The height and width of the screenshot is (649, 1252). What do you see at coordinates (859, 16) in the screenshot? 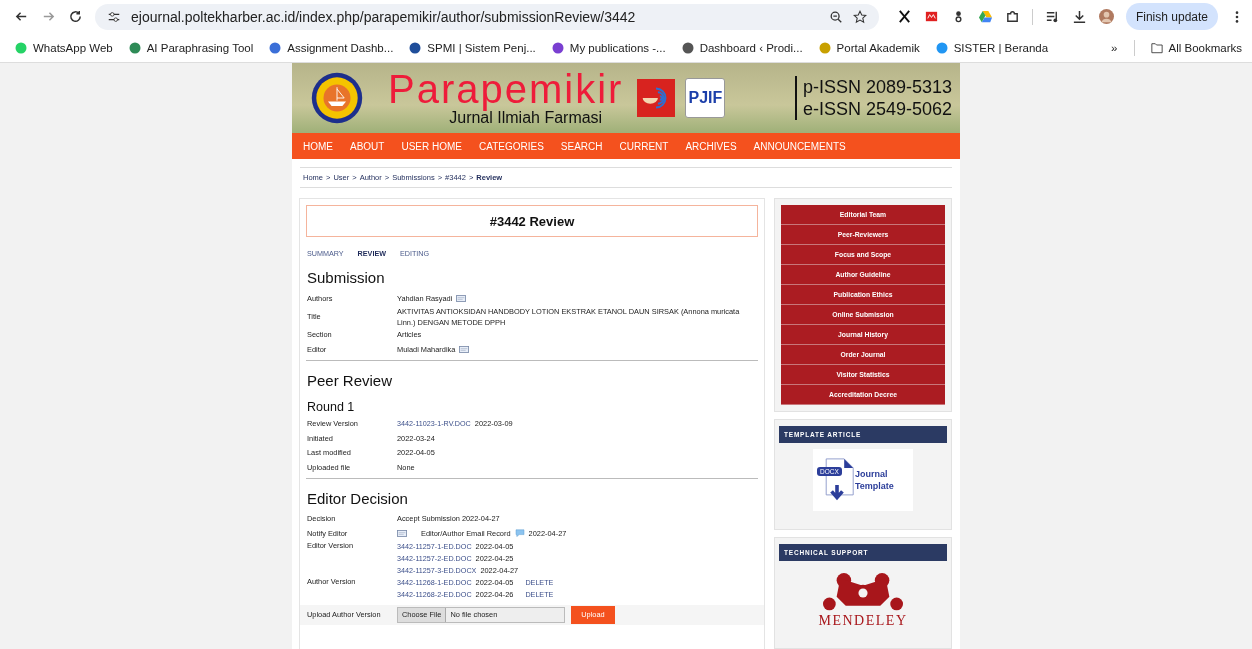
I see `star-icon` at bounding box center [859, 16].